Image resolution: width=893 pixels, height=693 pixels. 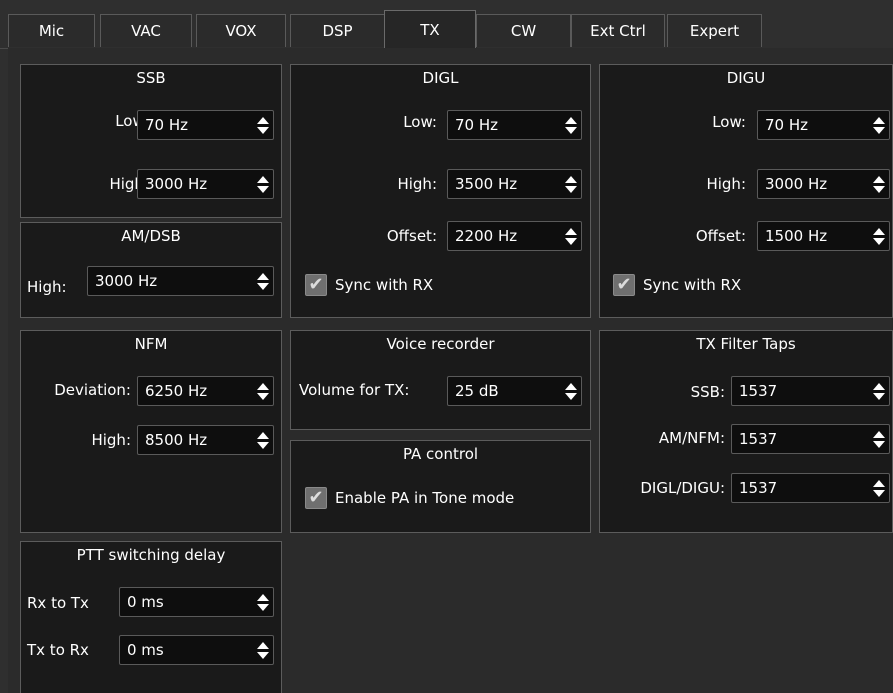 I want to click on ptt-rx-to-tx-label: Rx to Tx, so click(x=58, y=603).